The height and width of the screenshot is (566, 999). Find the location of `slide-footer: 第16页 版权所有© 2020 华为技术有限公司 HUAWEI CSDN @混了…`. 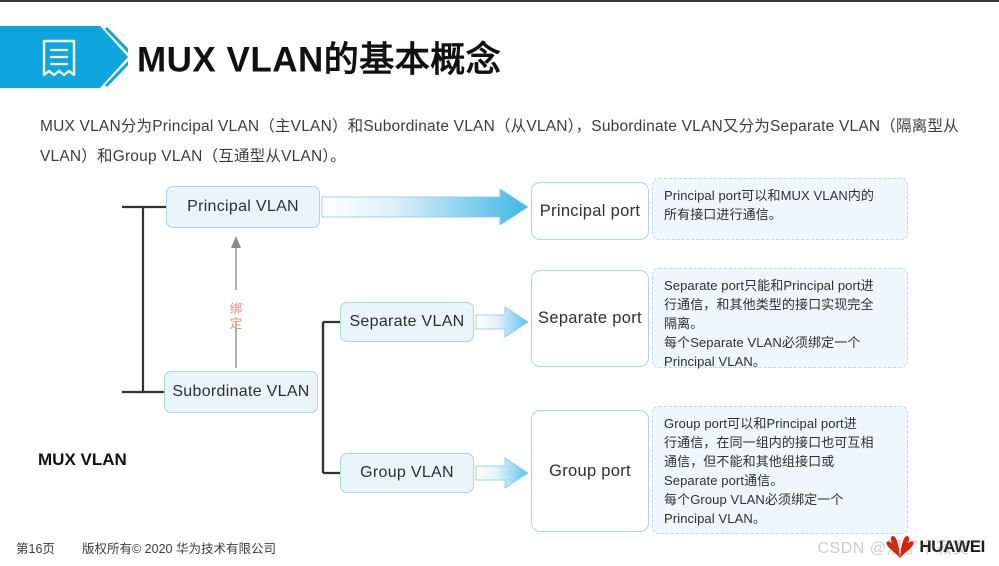

slide-footer: 第16页 版权所有© 2020 华为技术有限公司 HUAWEI CSDN @混了… is located at coordinates (499, 548).